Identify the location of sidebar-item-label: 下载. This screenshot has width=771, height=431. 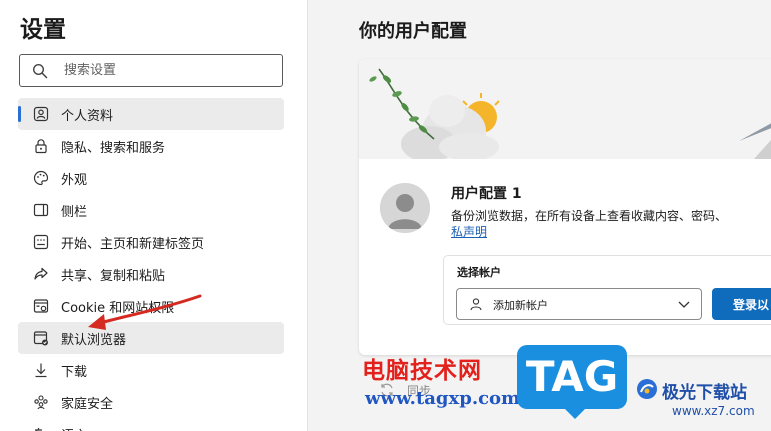
(74, 372).